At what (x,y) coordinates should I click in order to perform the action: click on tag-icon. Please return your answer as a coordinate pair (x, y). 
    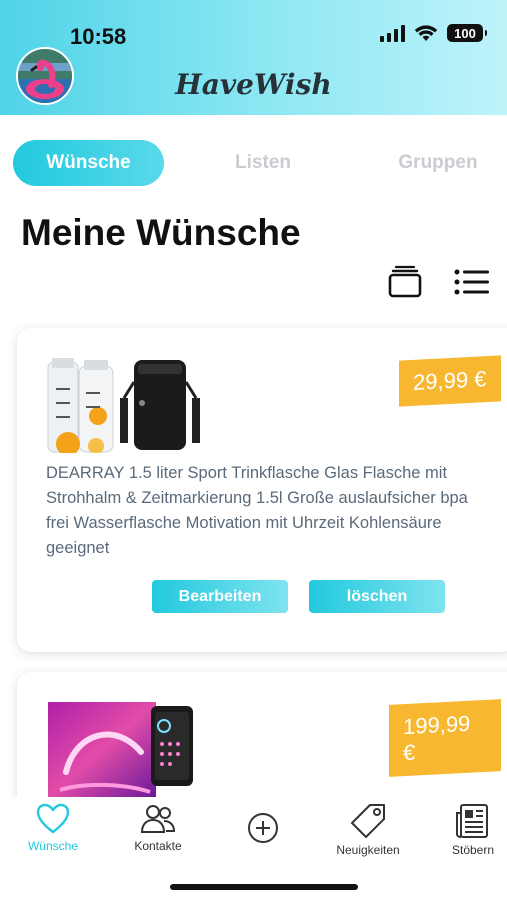
    Looking at the image, I should click on (368, 821).